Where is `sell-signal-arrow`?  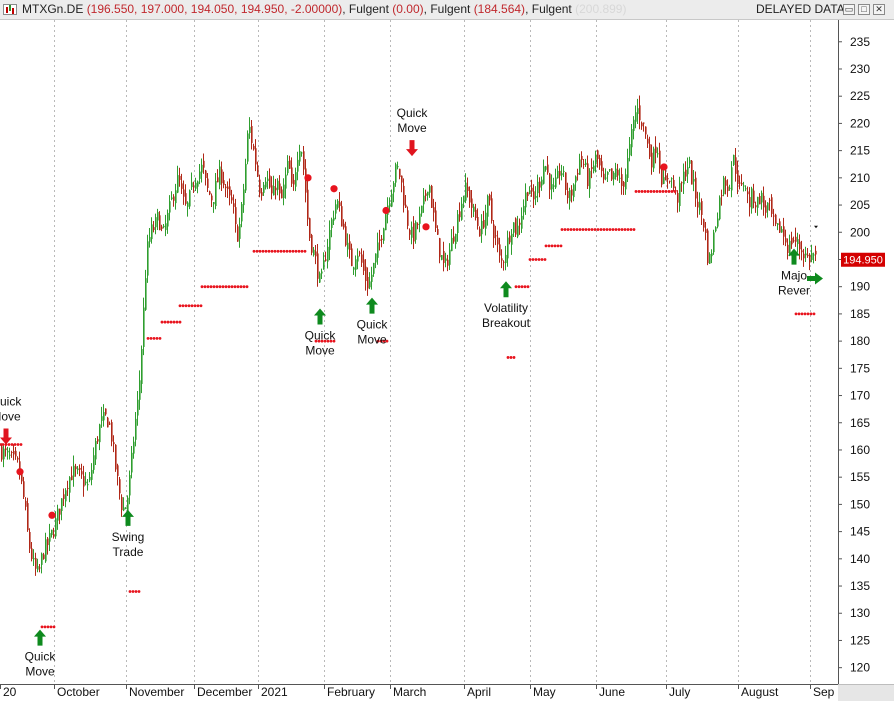 sell-signal-arrow is located at coordinates (6, 436).